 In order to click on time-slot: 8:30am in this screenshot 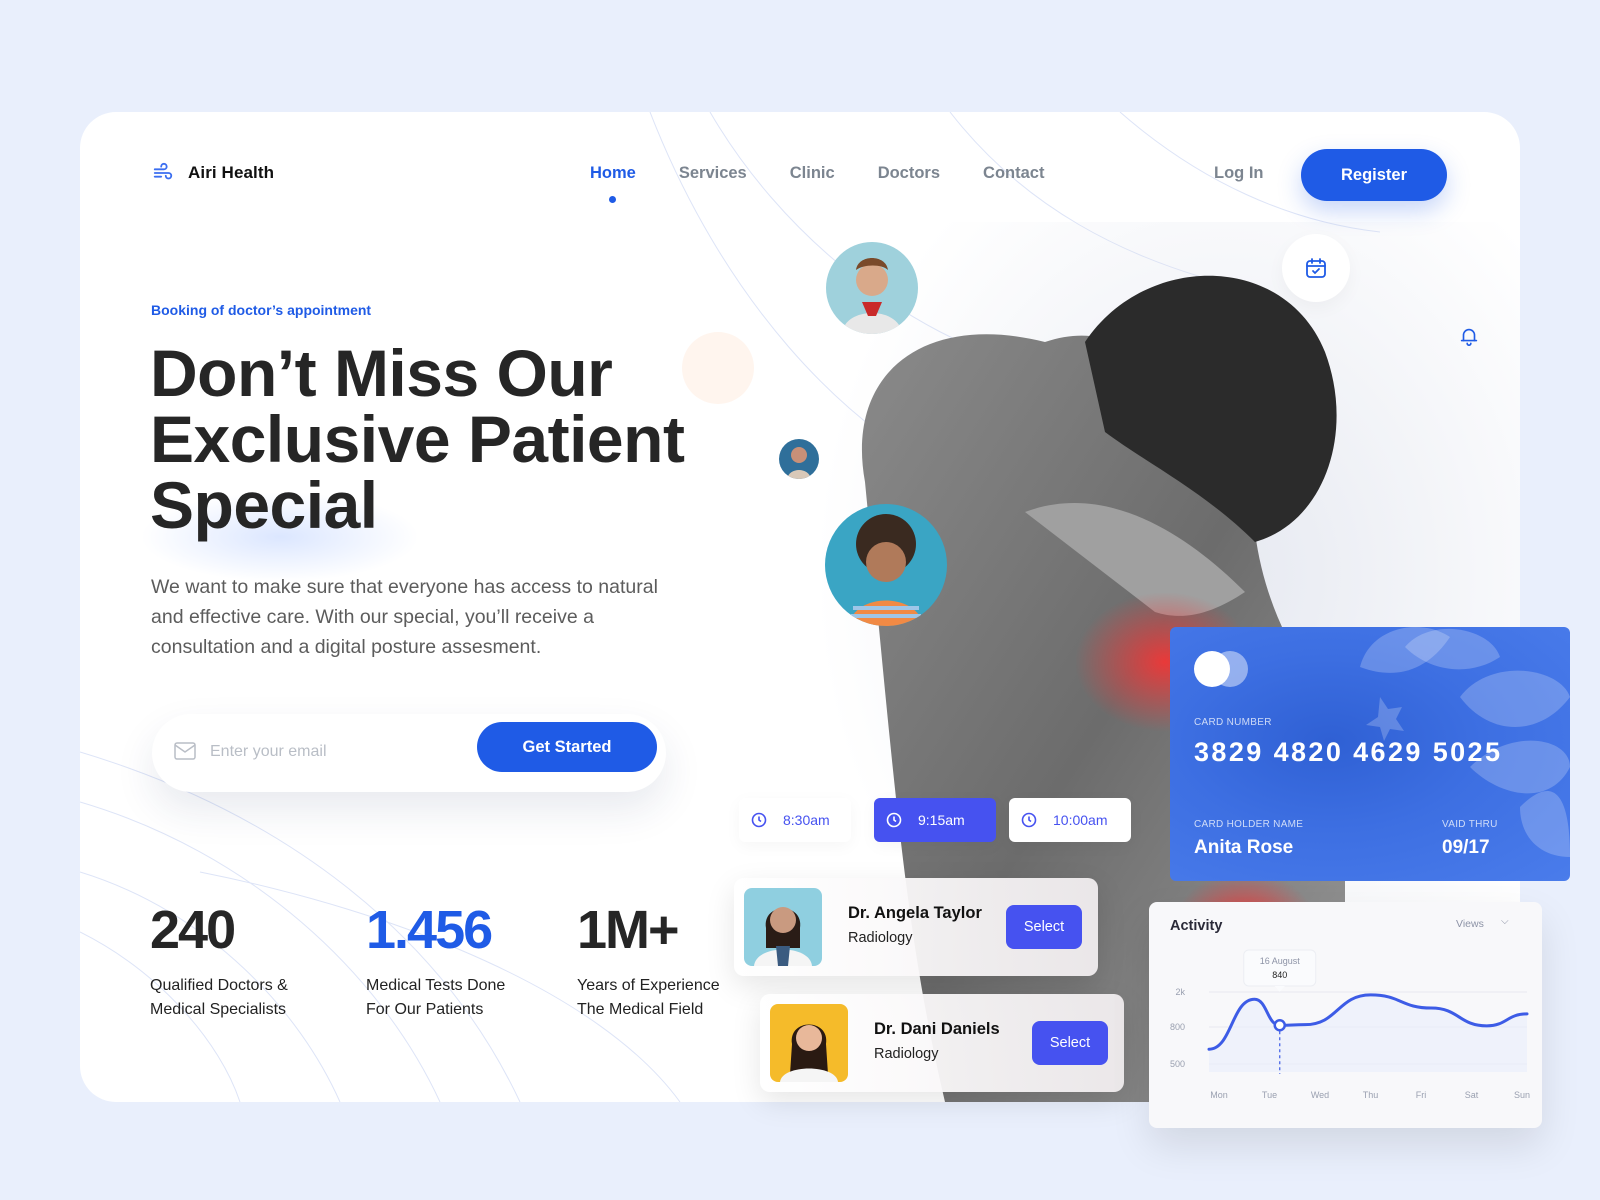, I will do `click(795, 820)`.